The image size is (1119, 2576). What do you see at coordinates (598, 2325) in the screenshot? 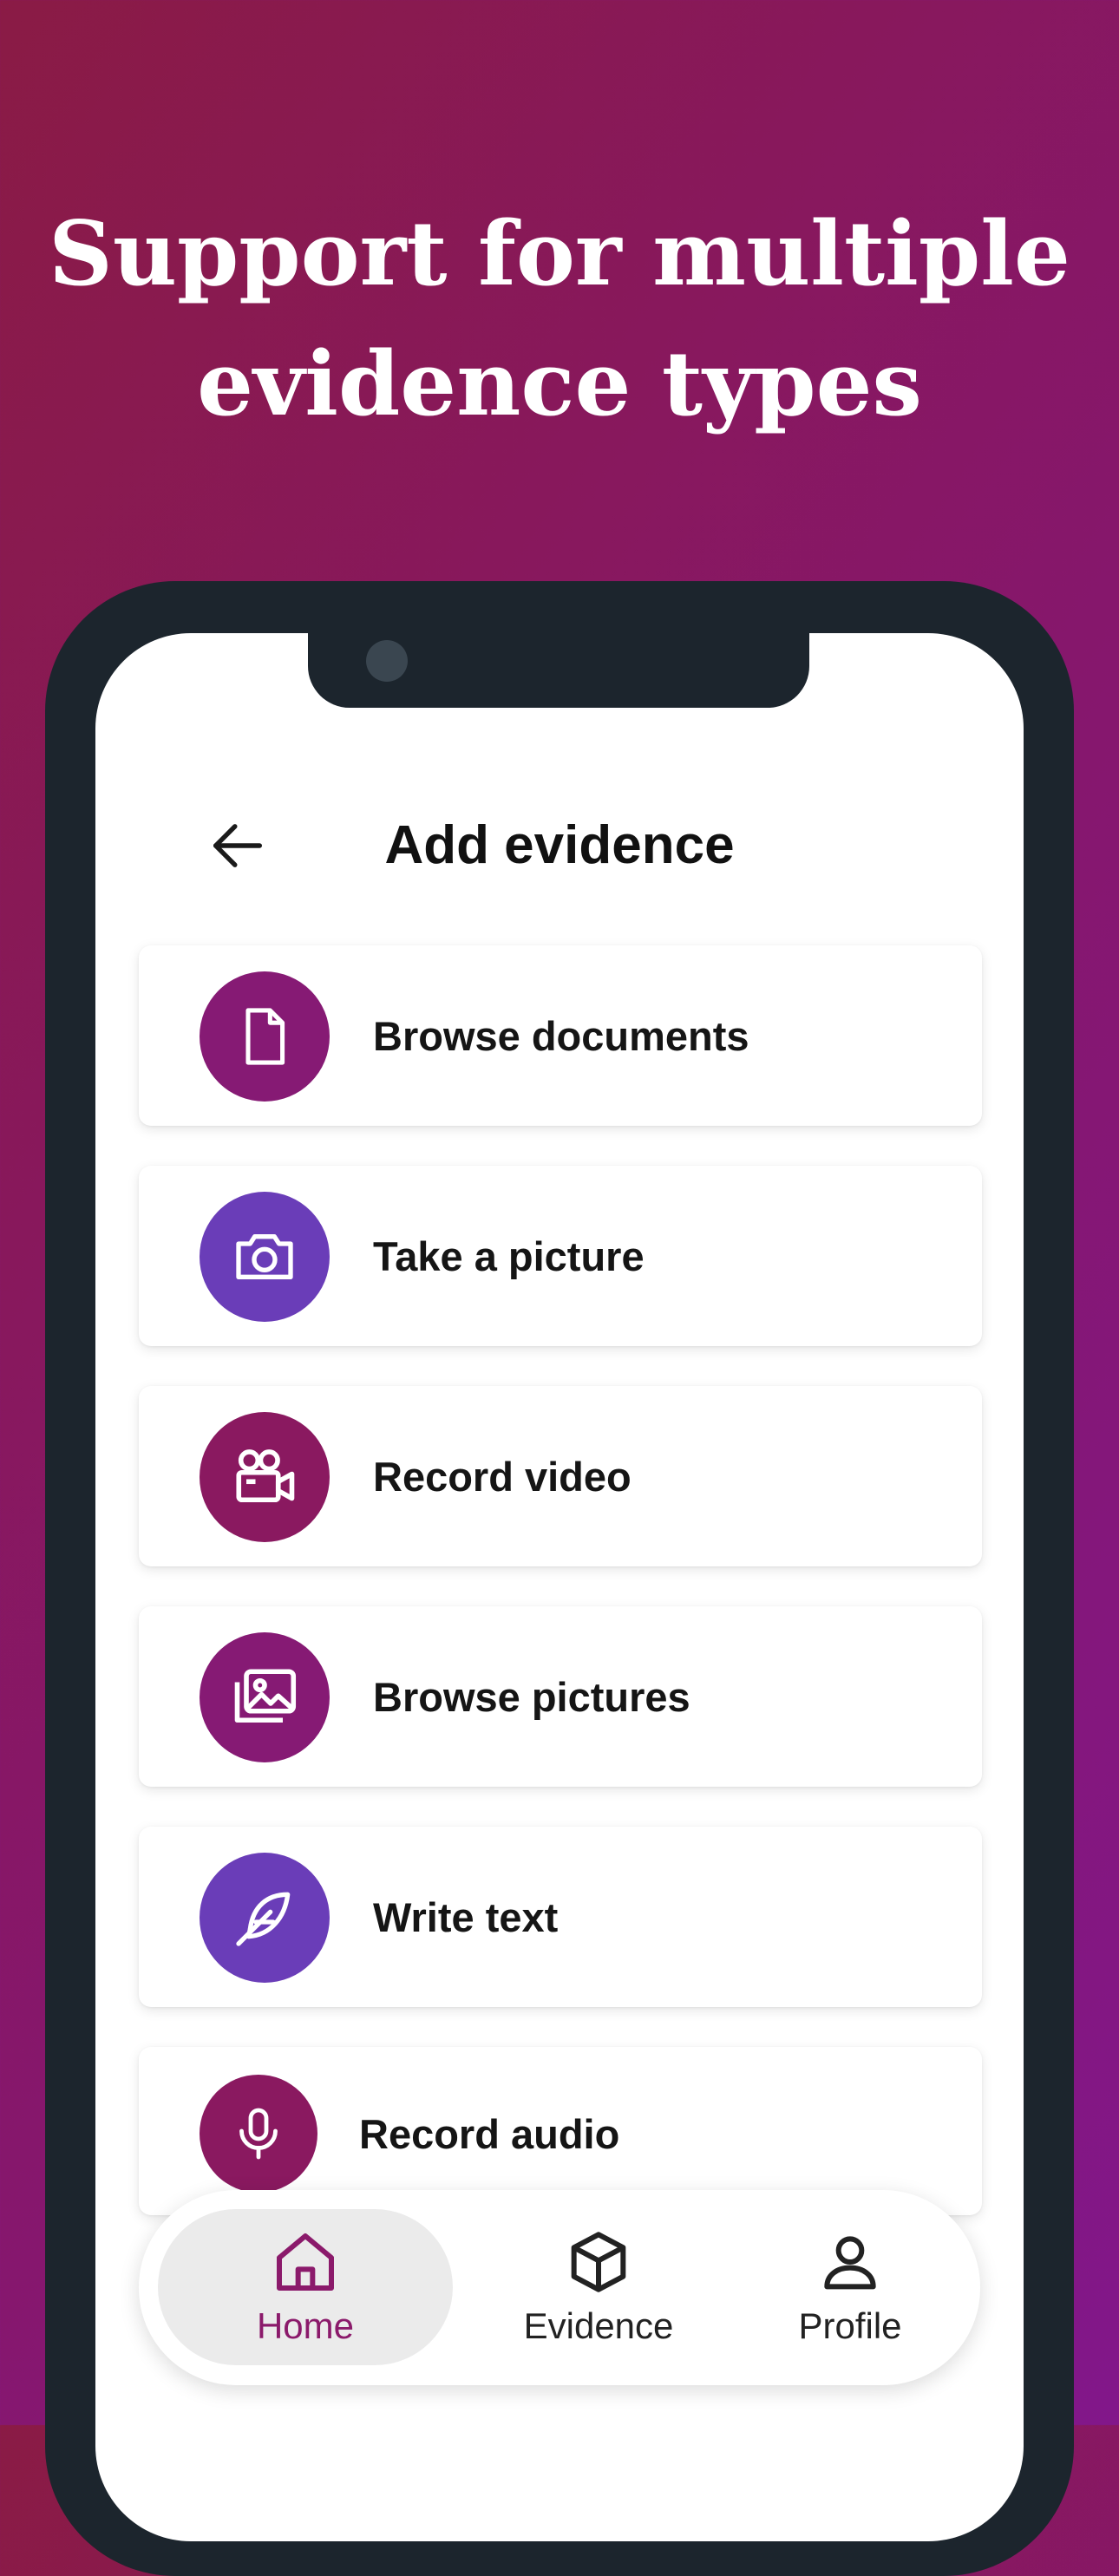
I see `tab-label: Evidence` at bounding box center [598, 2325].